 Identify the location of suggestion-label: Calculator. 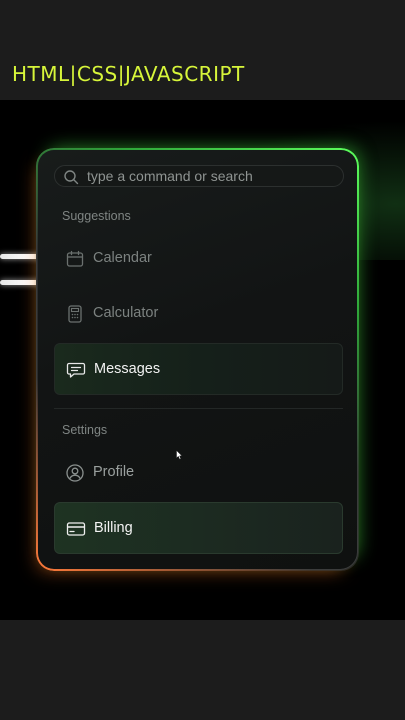
(126, 313).